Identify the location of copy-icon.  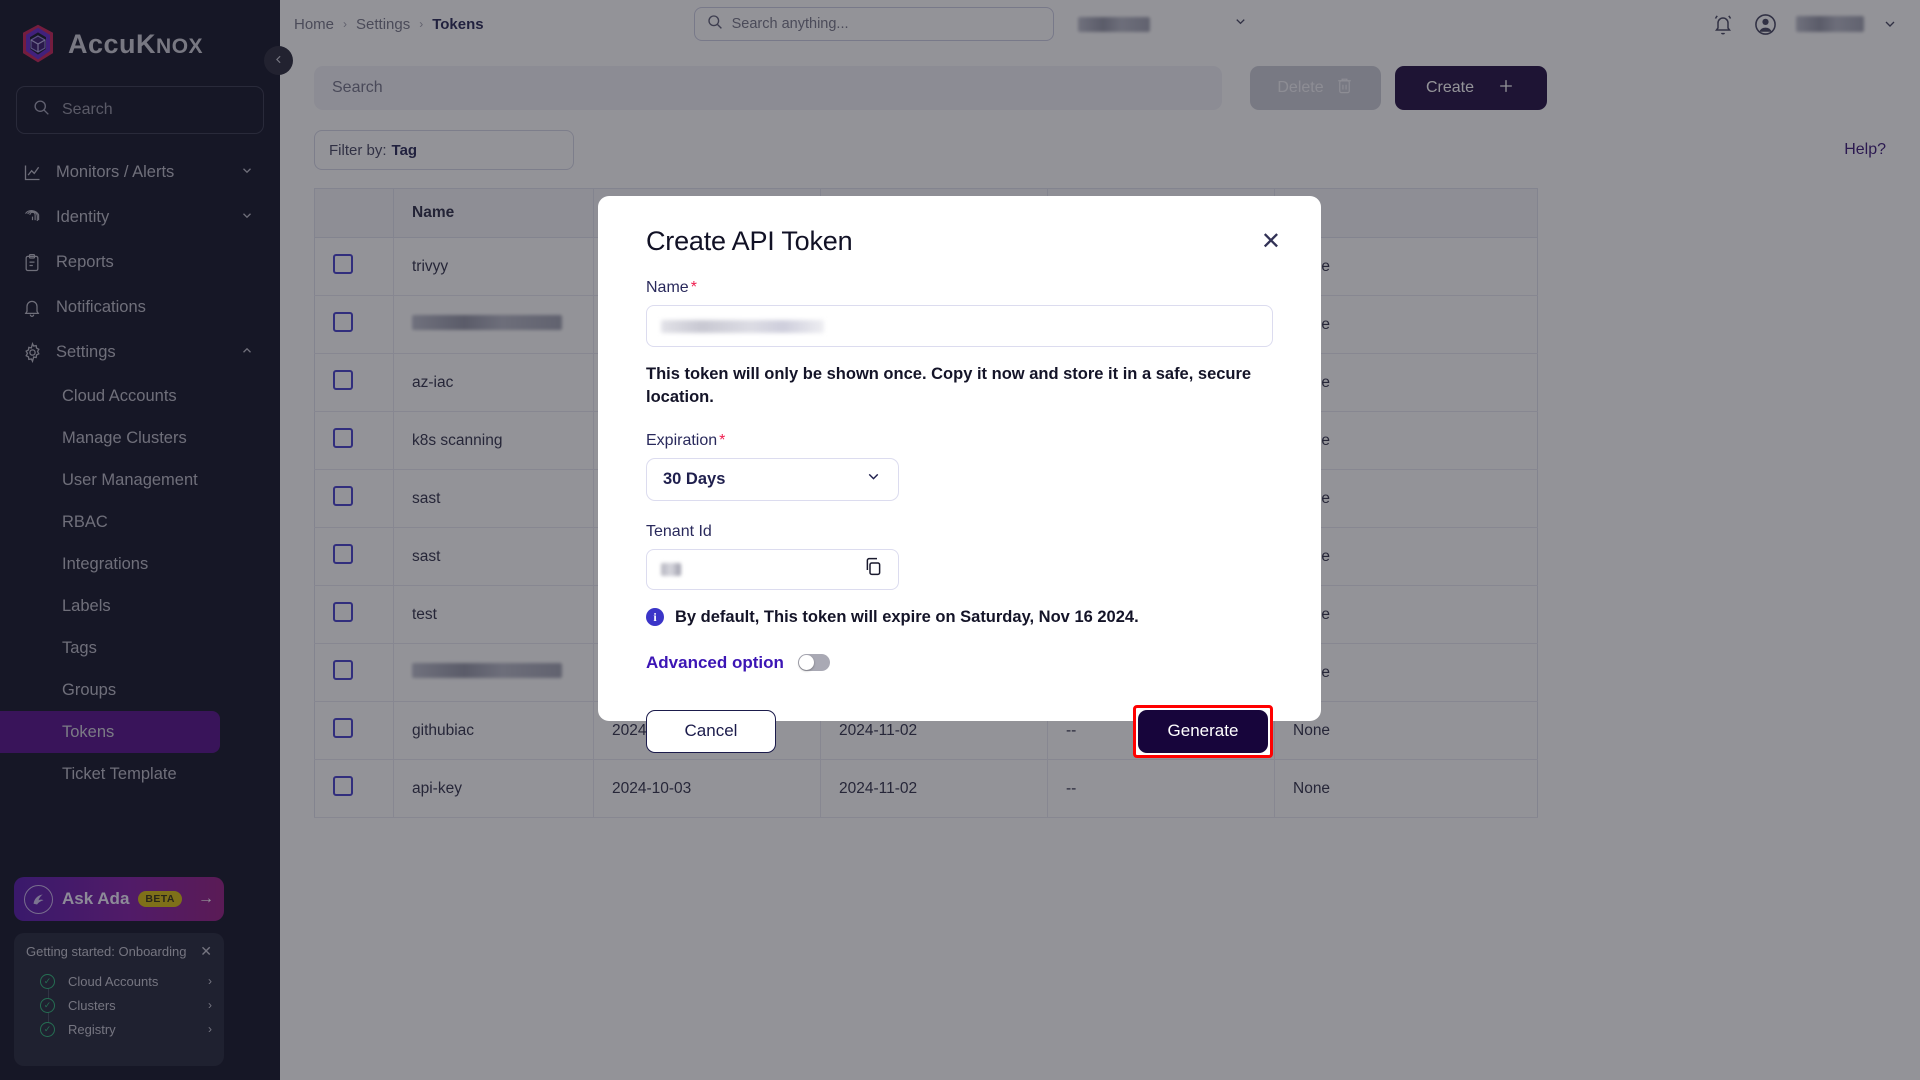
(873, 569).